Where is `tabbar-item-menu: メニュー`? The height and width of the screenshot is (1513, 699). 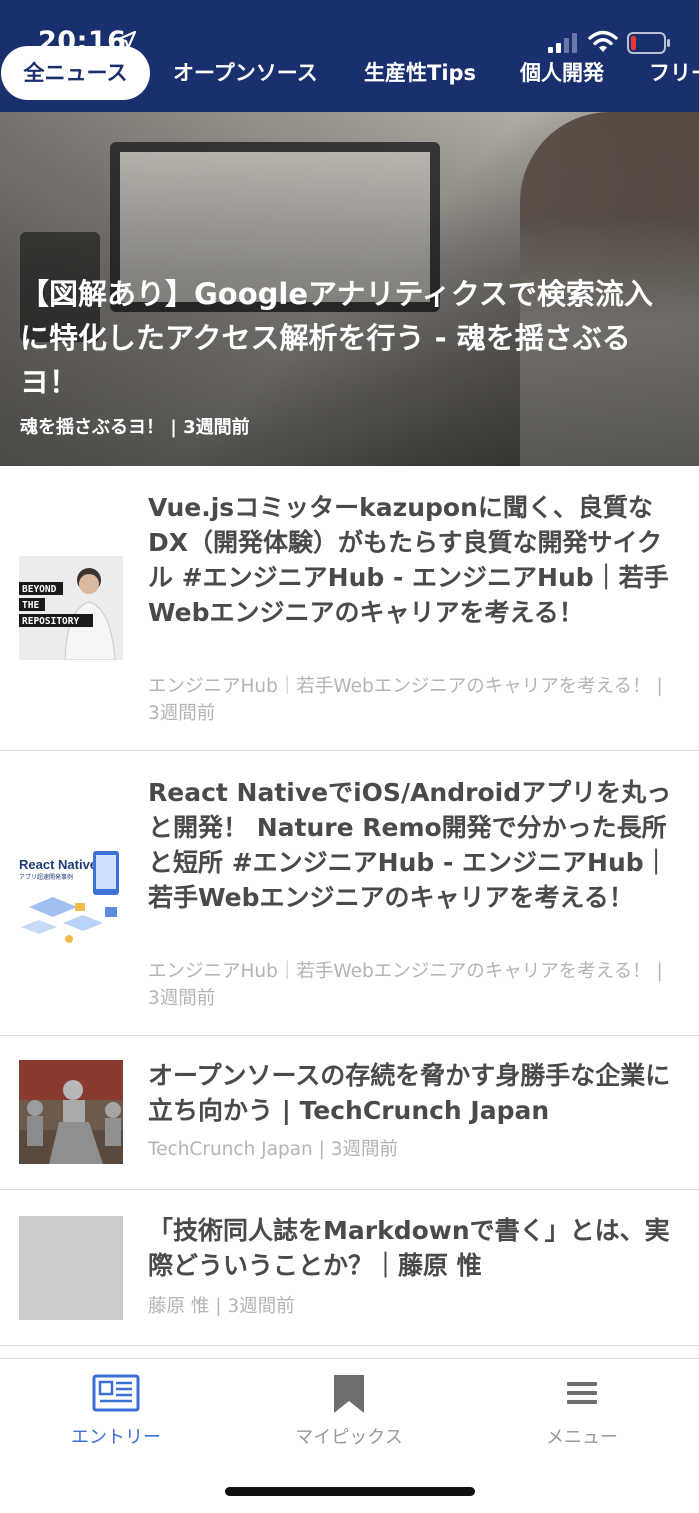 tabbar-item-menu: メニュー is located at coordinates (582, 1413).